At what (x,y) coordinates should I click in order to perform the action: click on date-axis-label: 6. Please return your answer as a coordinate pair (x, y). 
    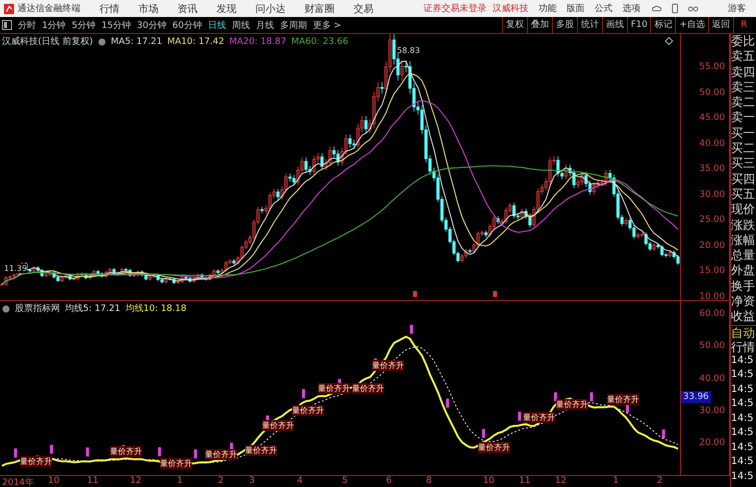
    Looking at the image, I should click on (389, 481).